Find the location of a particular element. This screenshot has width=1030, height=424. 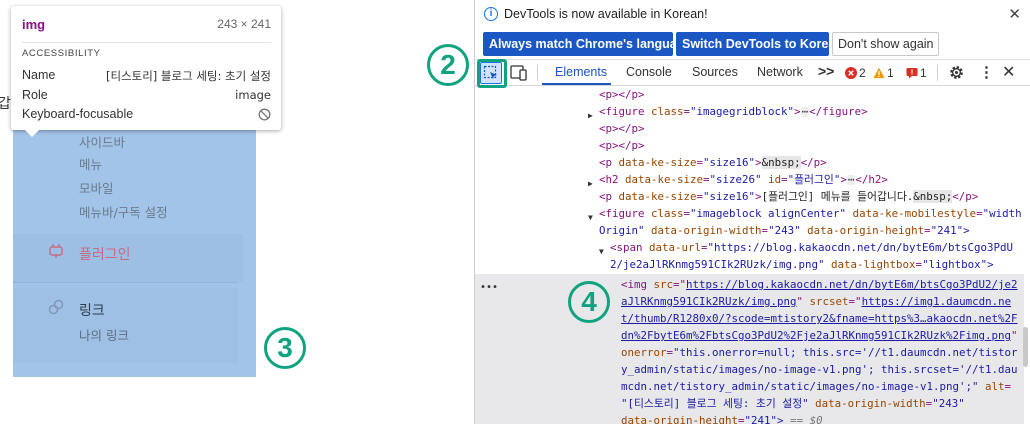

more-tabs-chevron-icon: >> is located at coordinates (826, 71).